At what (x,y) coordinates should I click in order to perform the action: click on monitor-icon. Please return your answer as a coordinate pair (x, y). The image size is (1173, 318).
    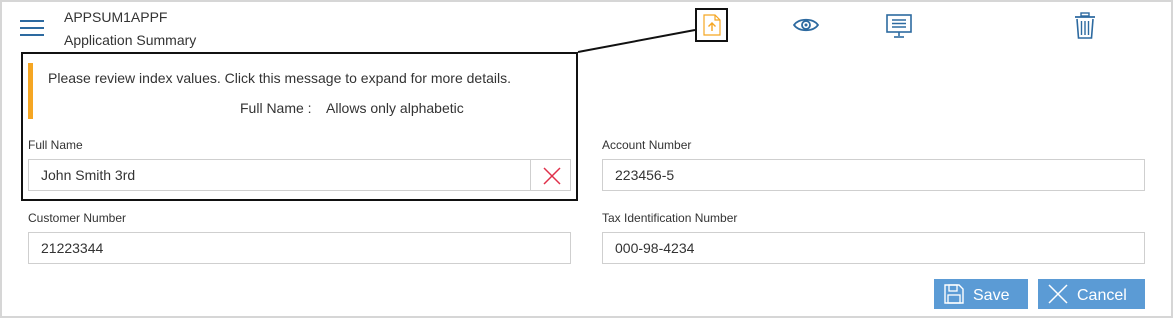
    Looking at the image, I should click on (899, 28).